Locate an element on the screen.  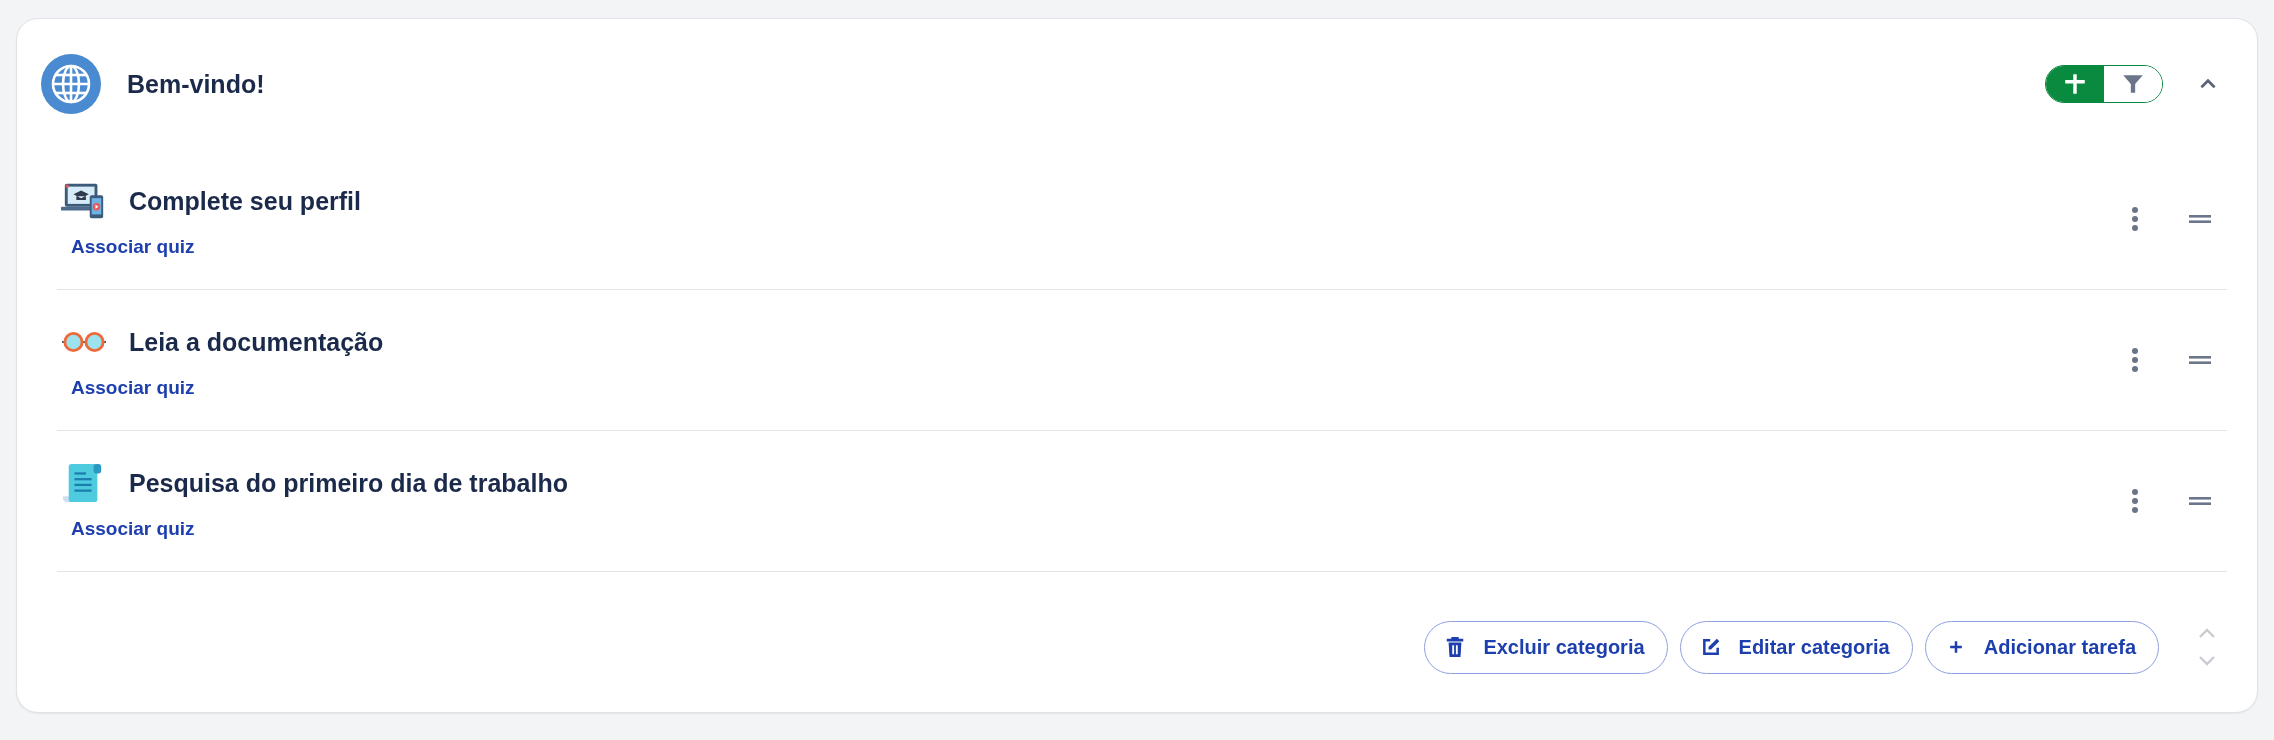
task-title: Leia a documentação is located at coordinates (256, 342).